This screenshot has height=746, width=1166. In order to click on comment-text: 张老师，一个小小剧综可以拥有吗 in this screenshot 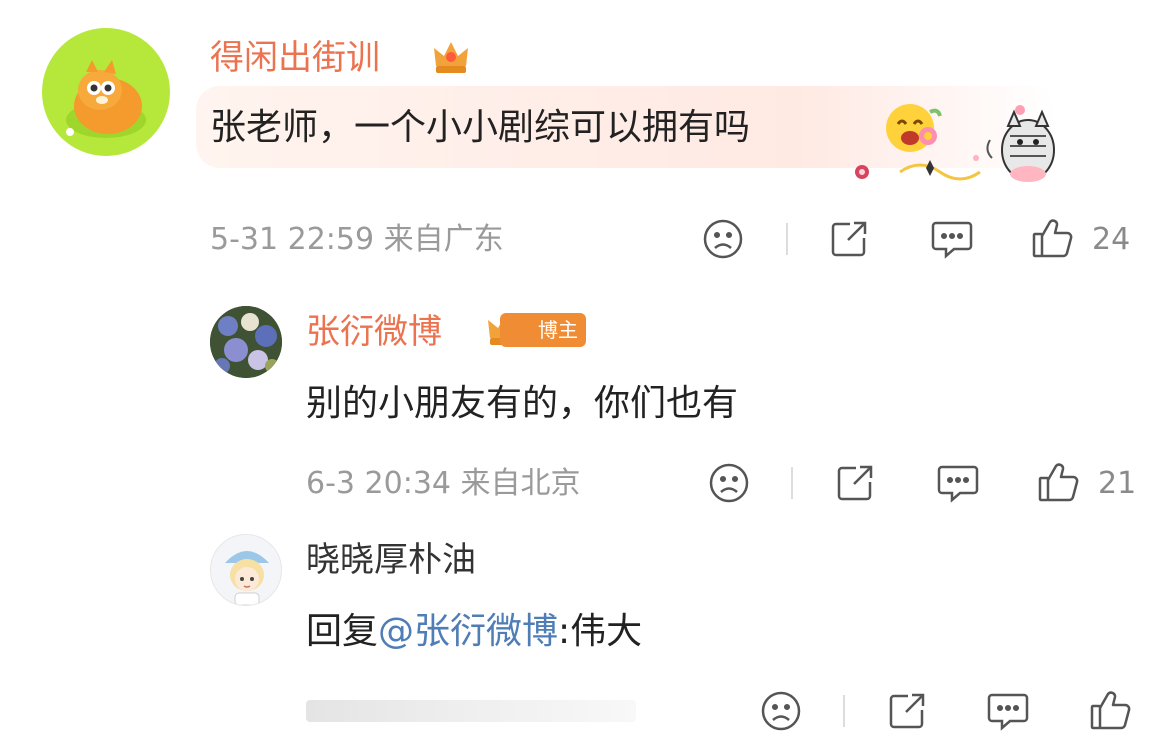, I will do `click(480, 127)`.